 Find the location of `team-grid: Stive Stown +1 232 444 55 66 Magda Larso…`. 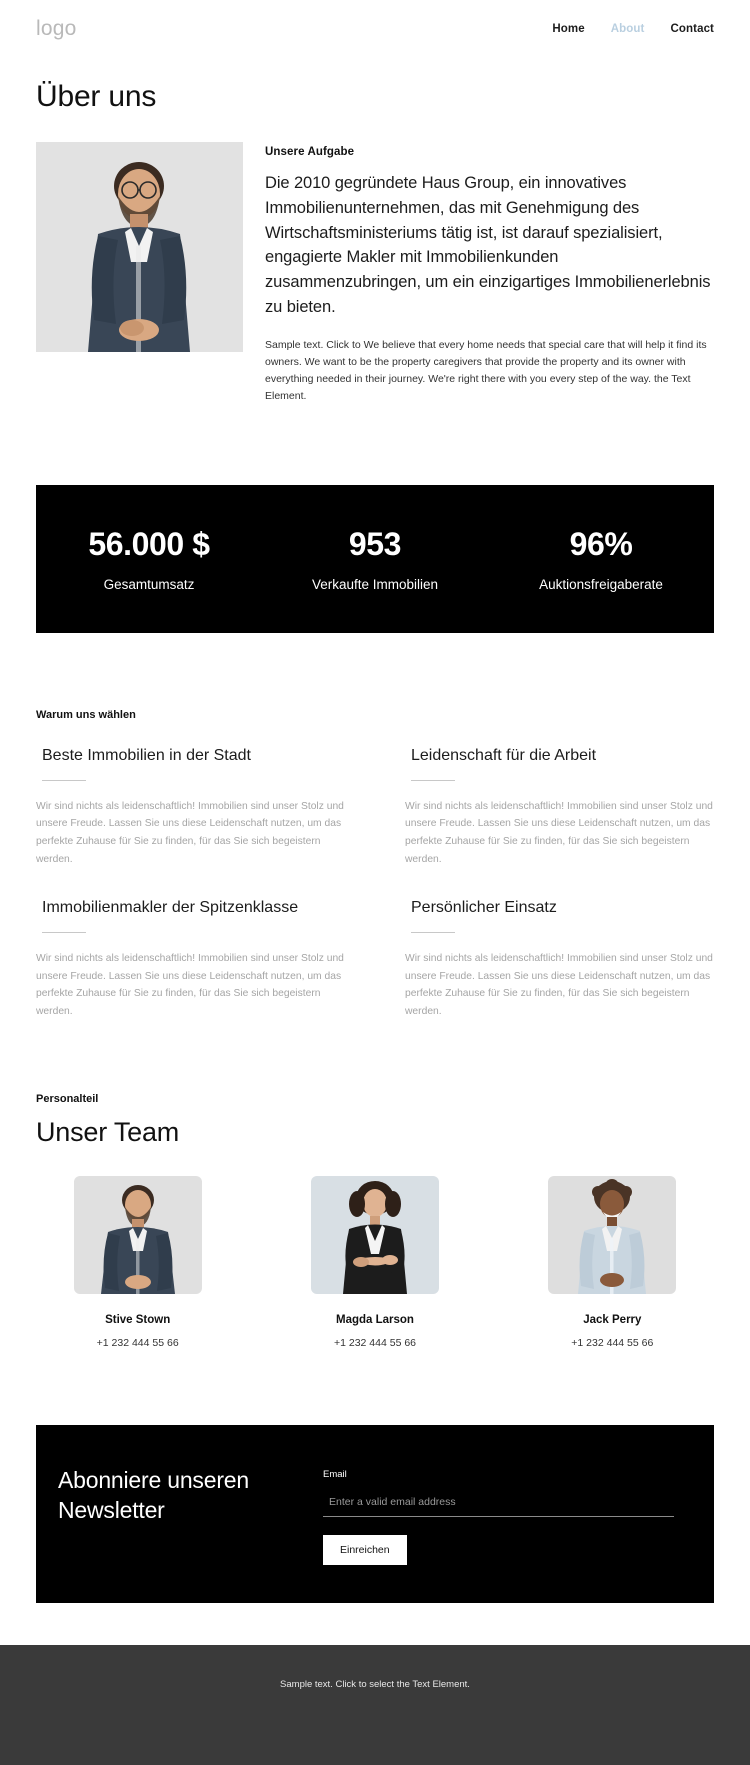

team-grid: Stive Stown +1 232 444 55 66 Magda Larso… is located at coordinates (375, 1262).